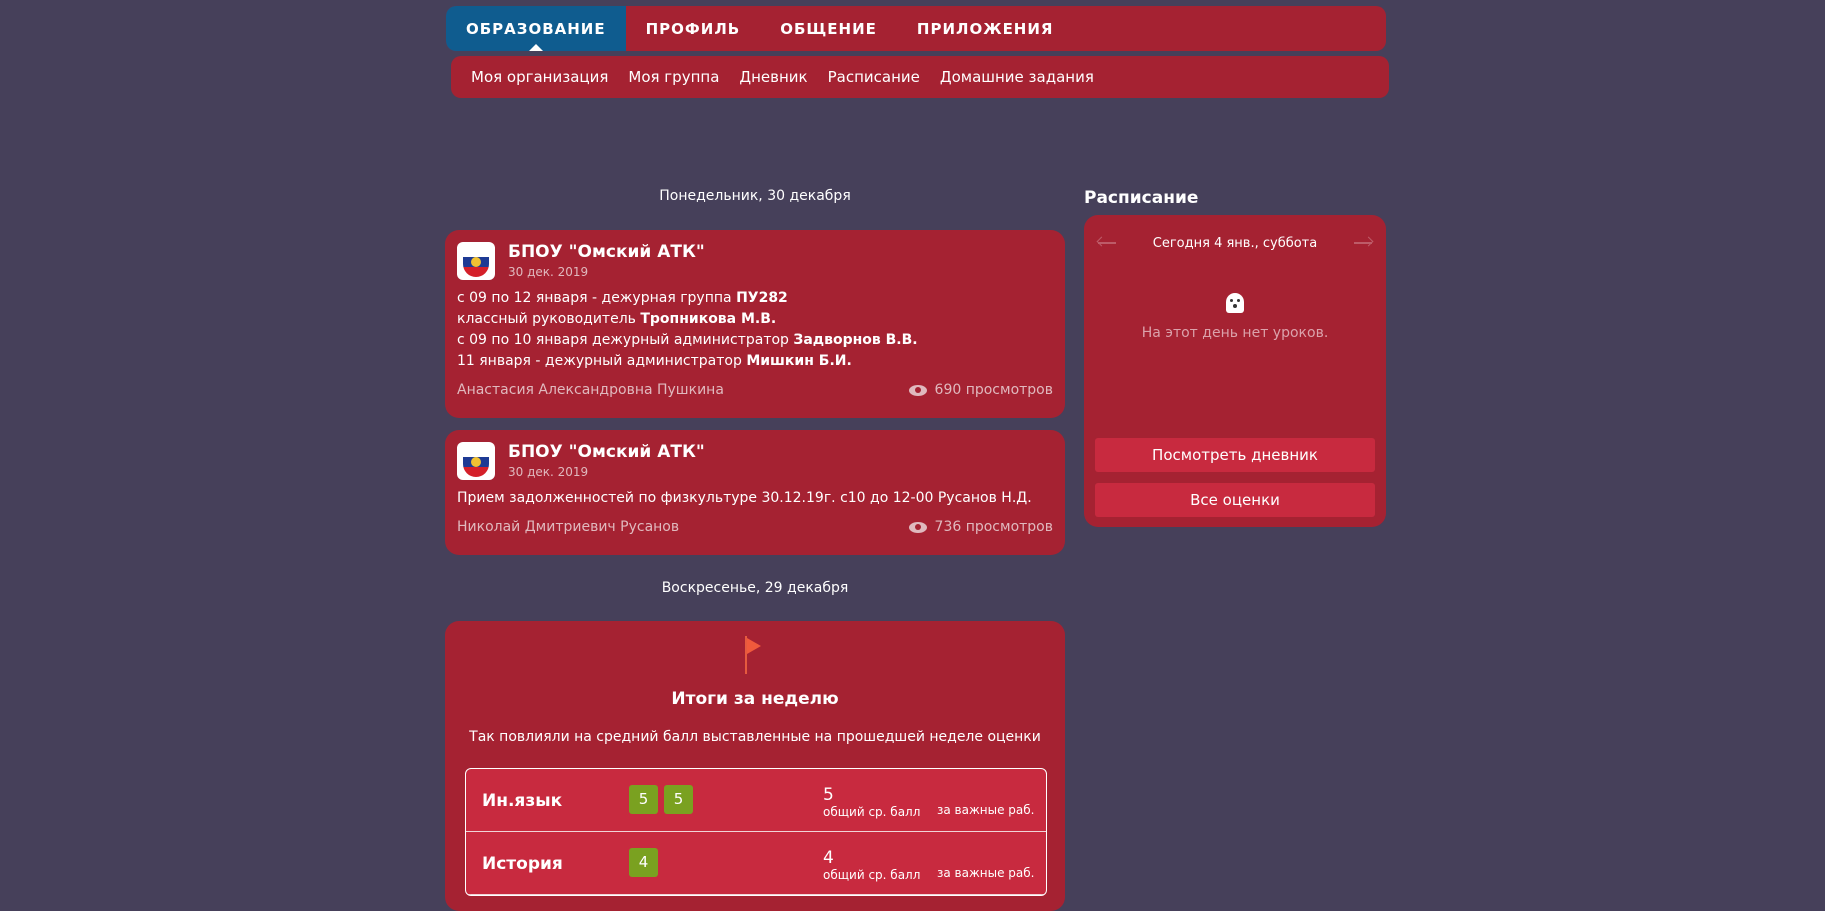 This screenshot has width=1825, height=911. I want to click on tab-profile: ПРОФИЛЬ, so click(693, 28).